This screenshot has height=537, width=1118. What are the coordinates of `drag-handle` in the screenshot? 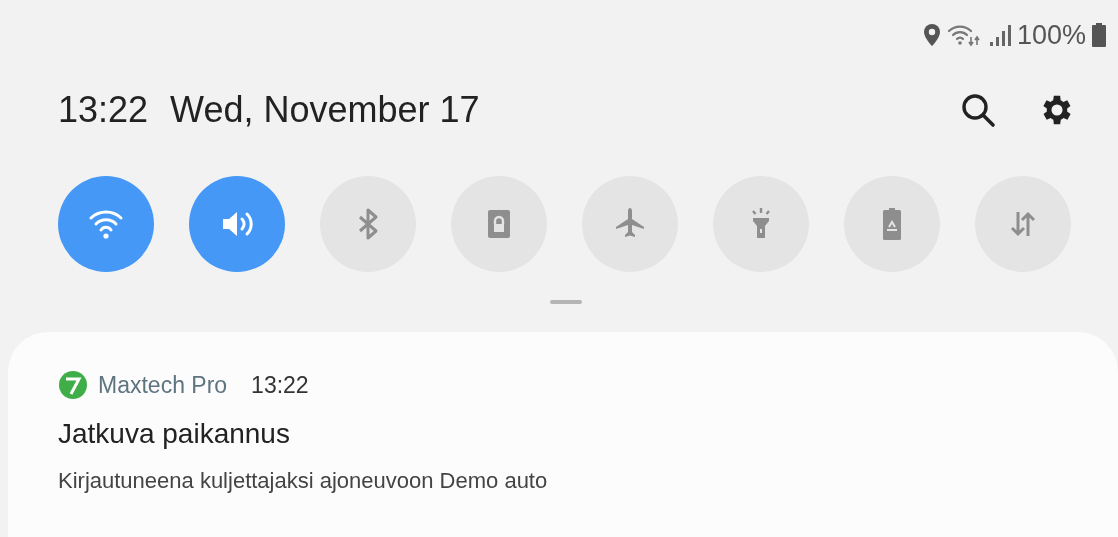 It's located at (566, 302).